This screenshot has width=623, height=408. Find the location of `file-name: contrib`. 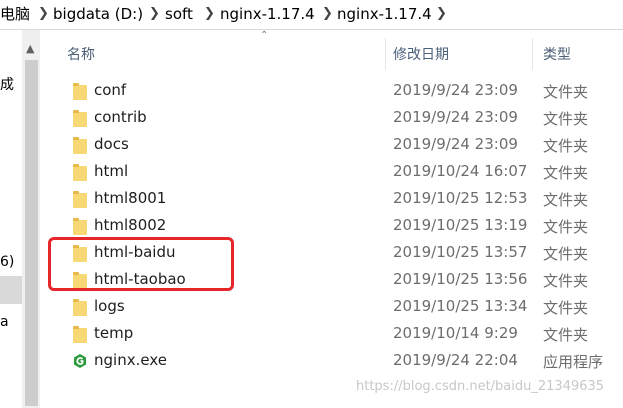

file-name: contrib is located at coordinates (120, 117).